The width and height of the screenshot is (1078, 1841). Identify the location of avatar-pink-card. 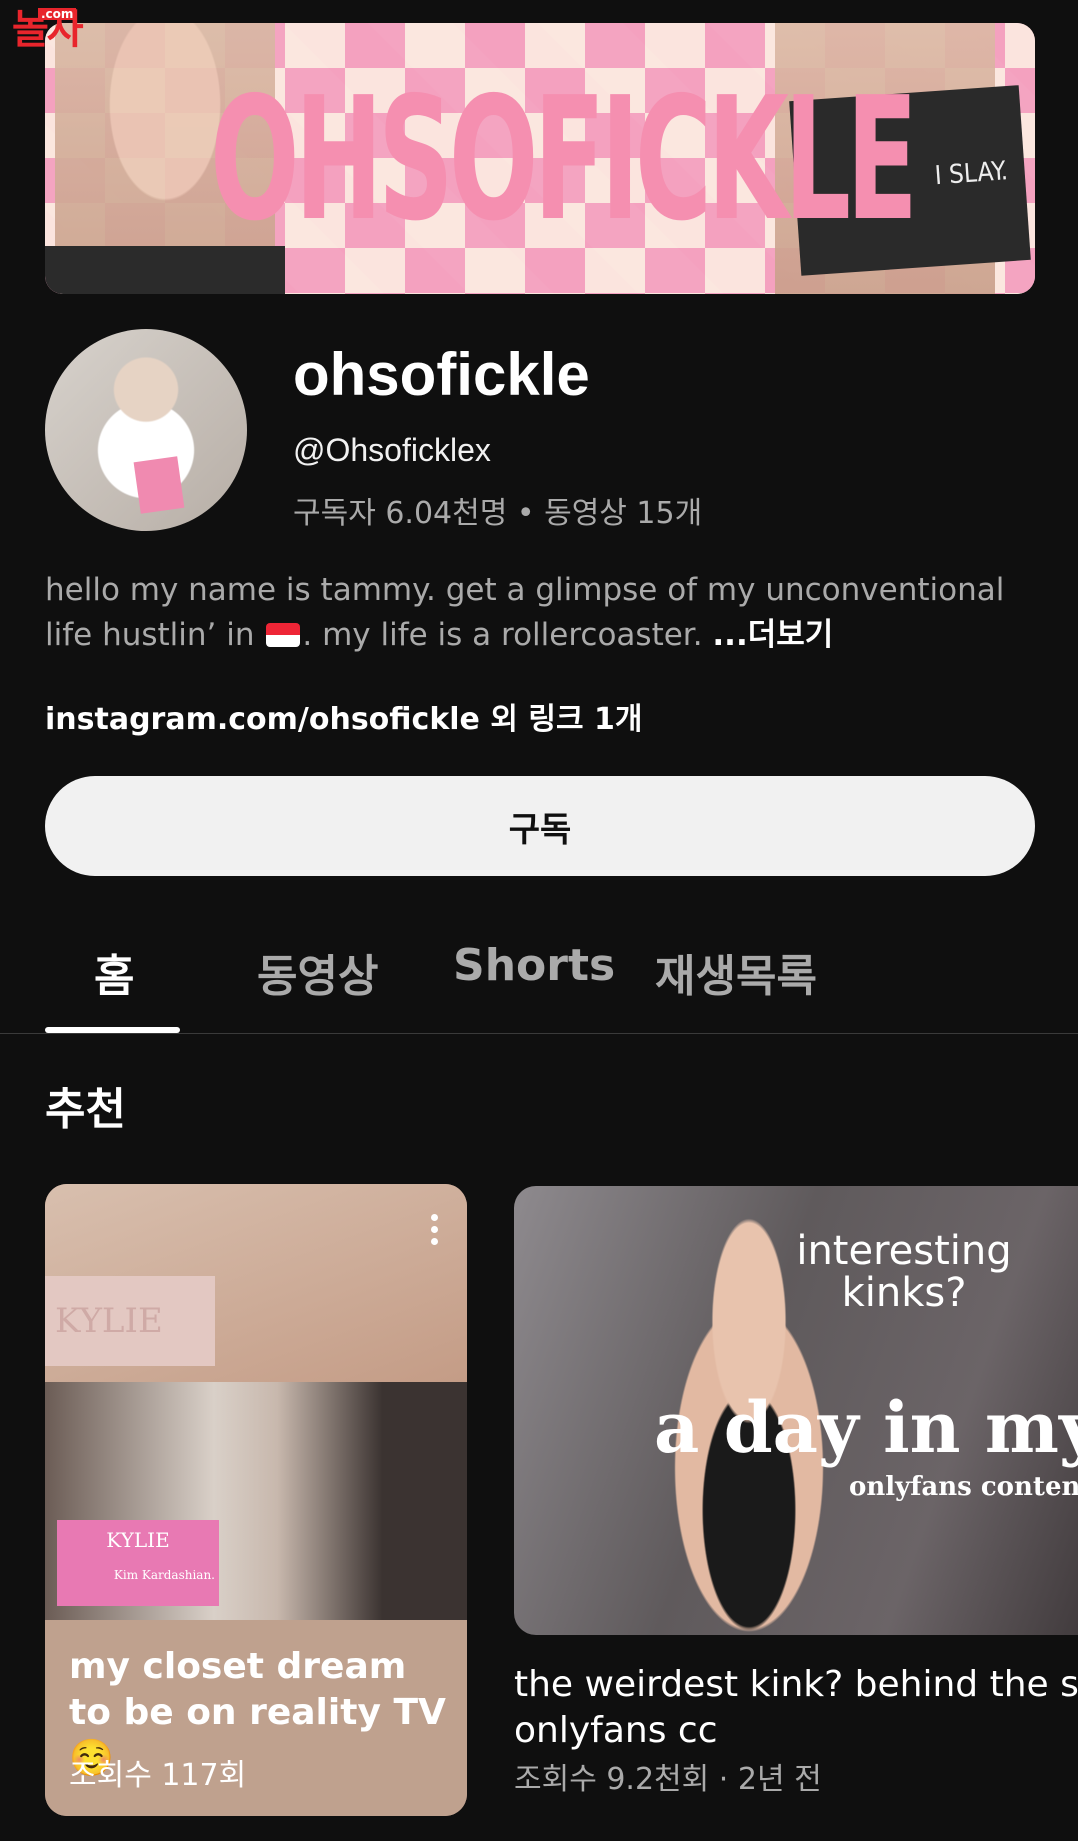
(159, 485).